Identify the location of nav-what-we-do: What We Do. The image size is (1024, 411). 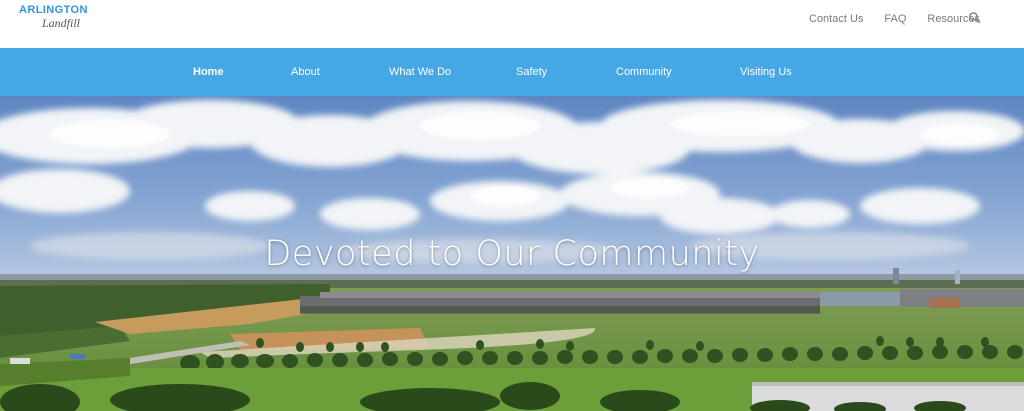
(420, 72).